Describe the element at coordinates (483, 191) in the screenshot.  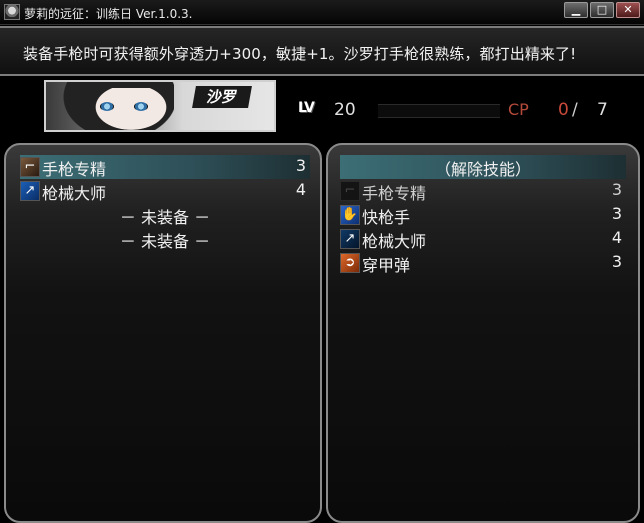
I see `available-skill-row: ⌐ 手枪专精 3` at that location.